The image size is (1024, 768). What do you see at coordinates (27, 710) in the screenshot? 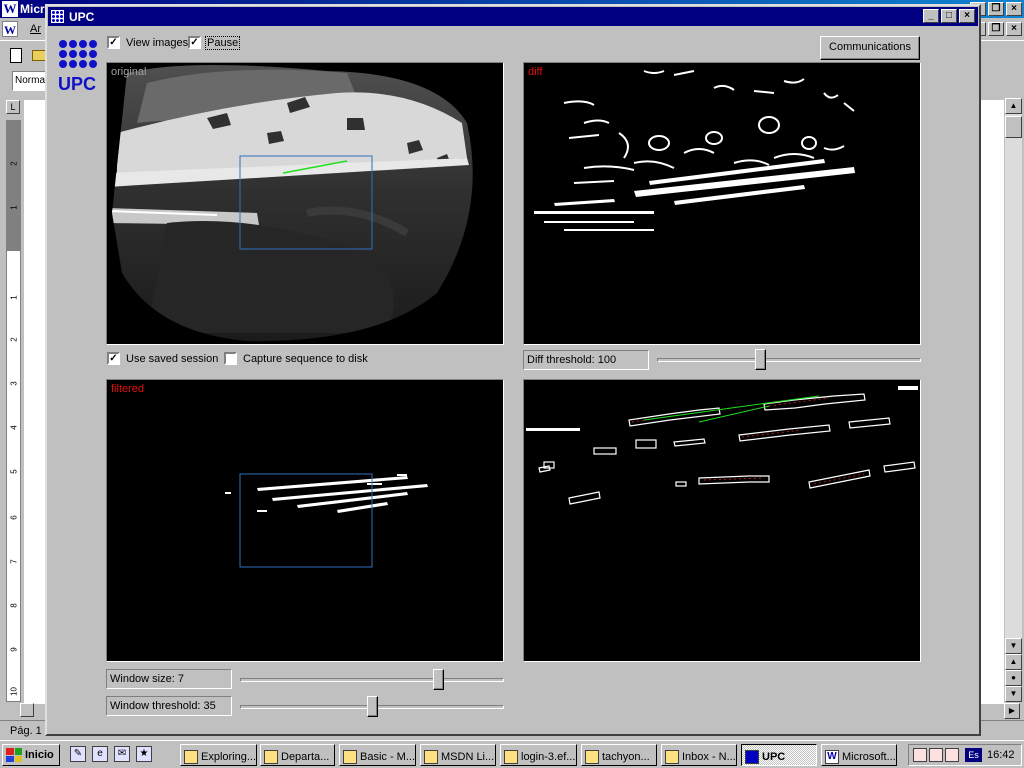
I see `normal-view-icon` at bounding box center [27, 710].